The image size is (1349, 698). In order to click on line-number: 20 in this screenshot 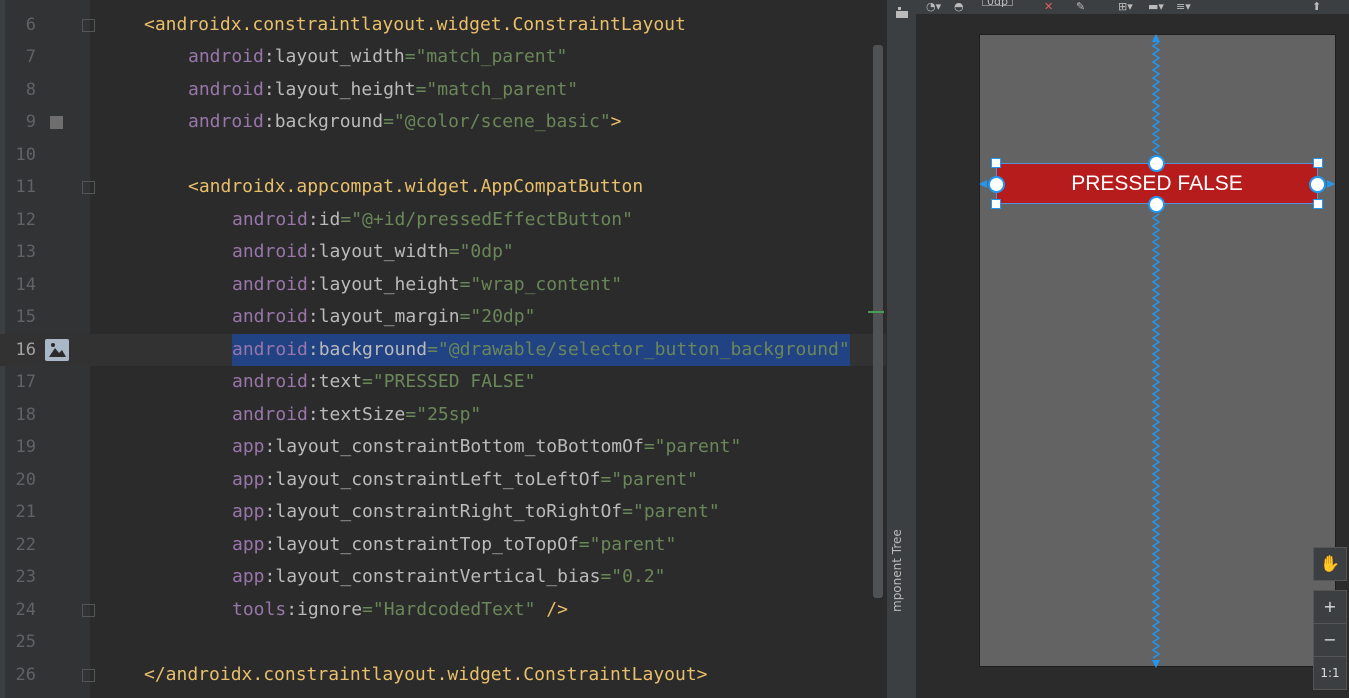, I will do `click(25, 479)`.